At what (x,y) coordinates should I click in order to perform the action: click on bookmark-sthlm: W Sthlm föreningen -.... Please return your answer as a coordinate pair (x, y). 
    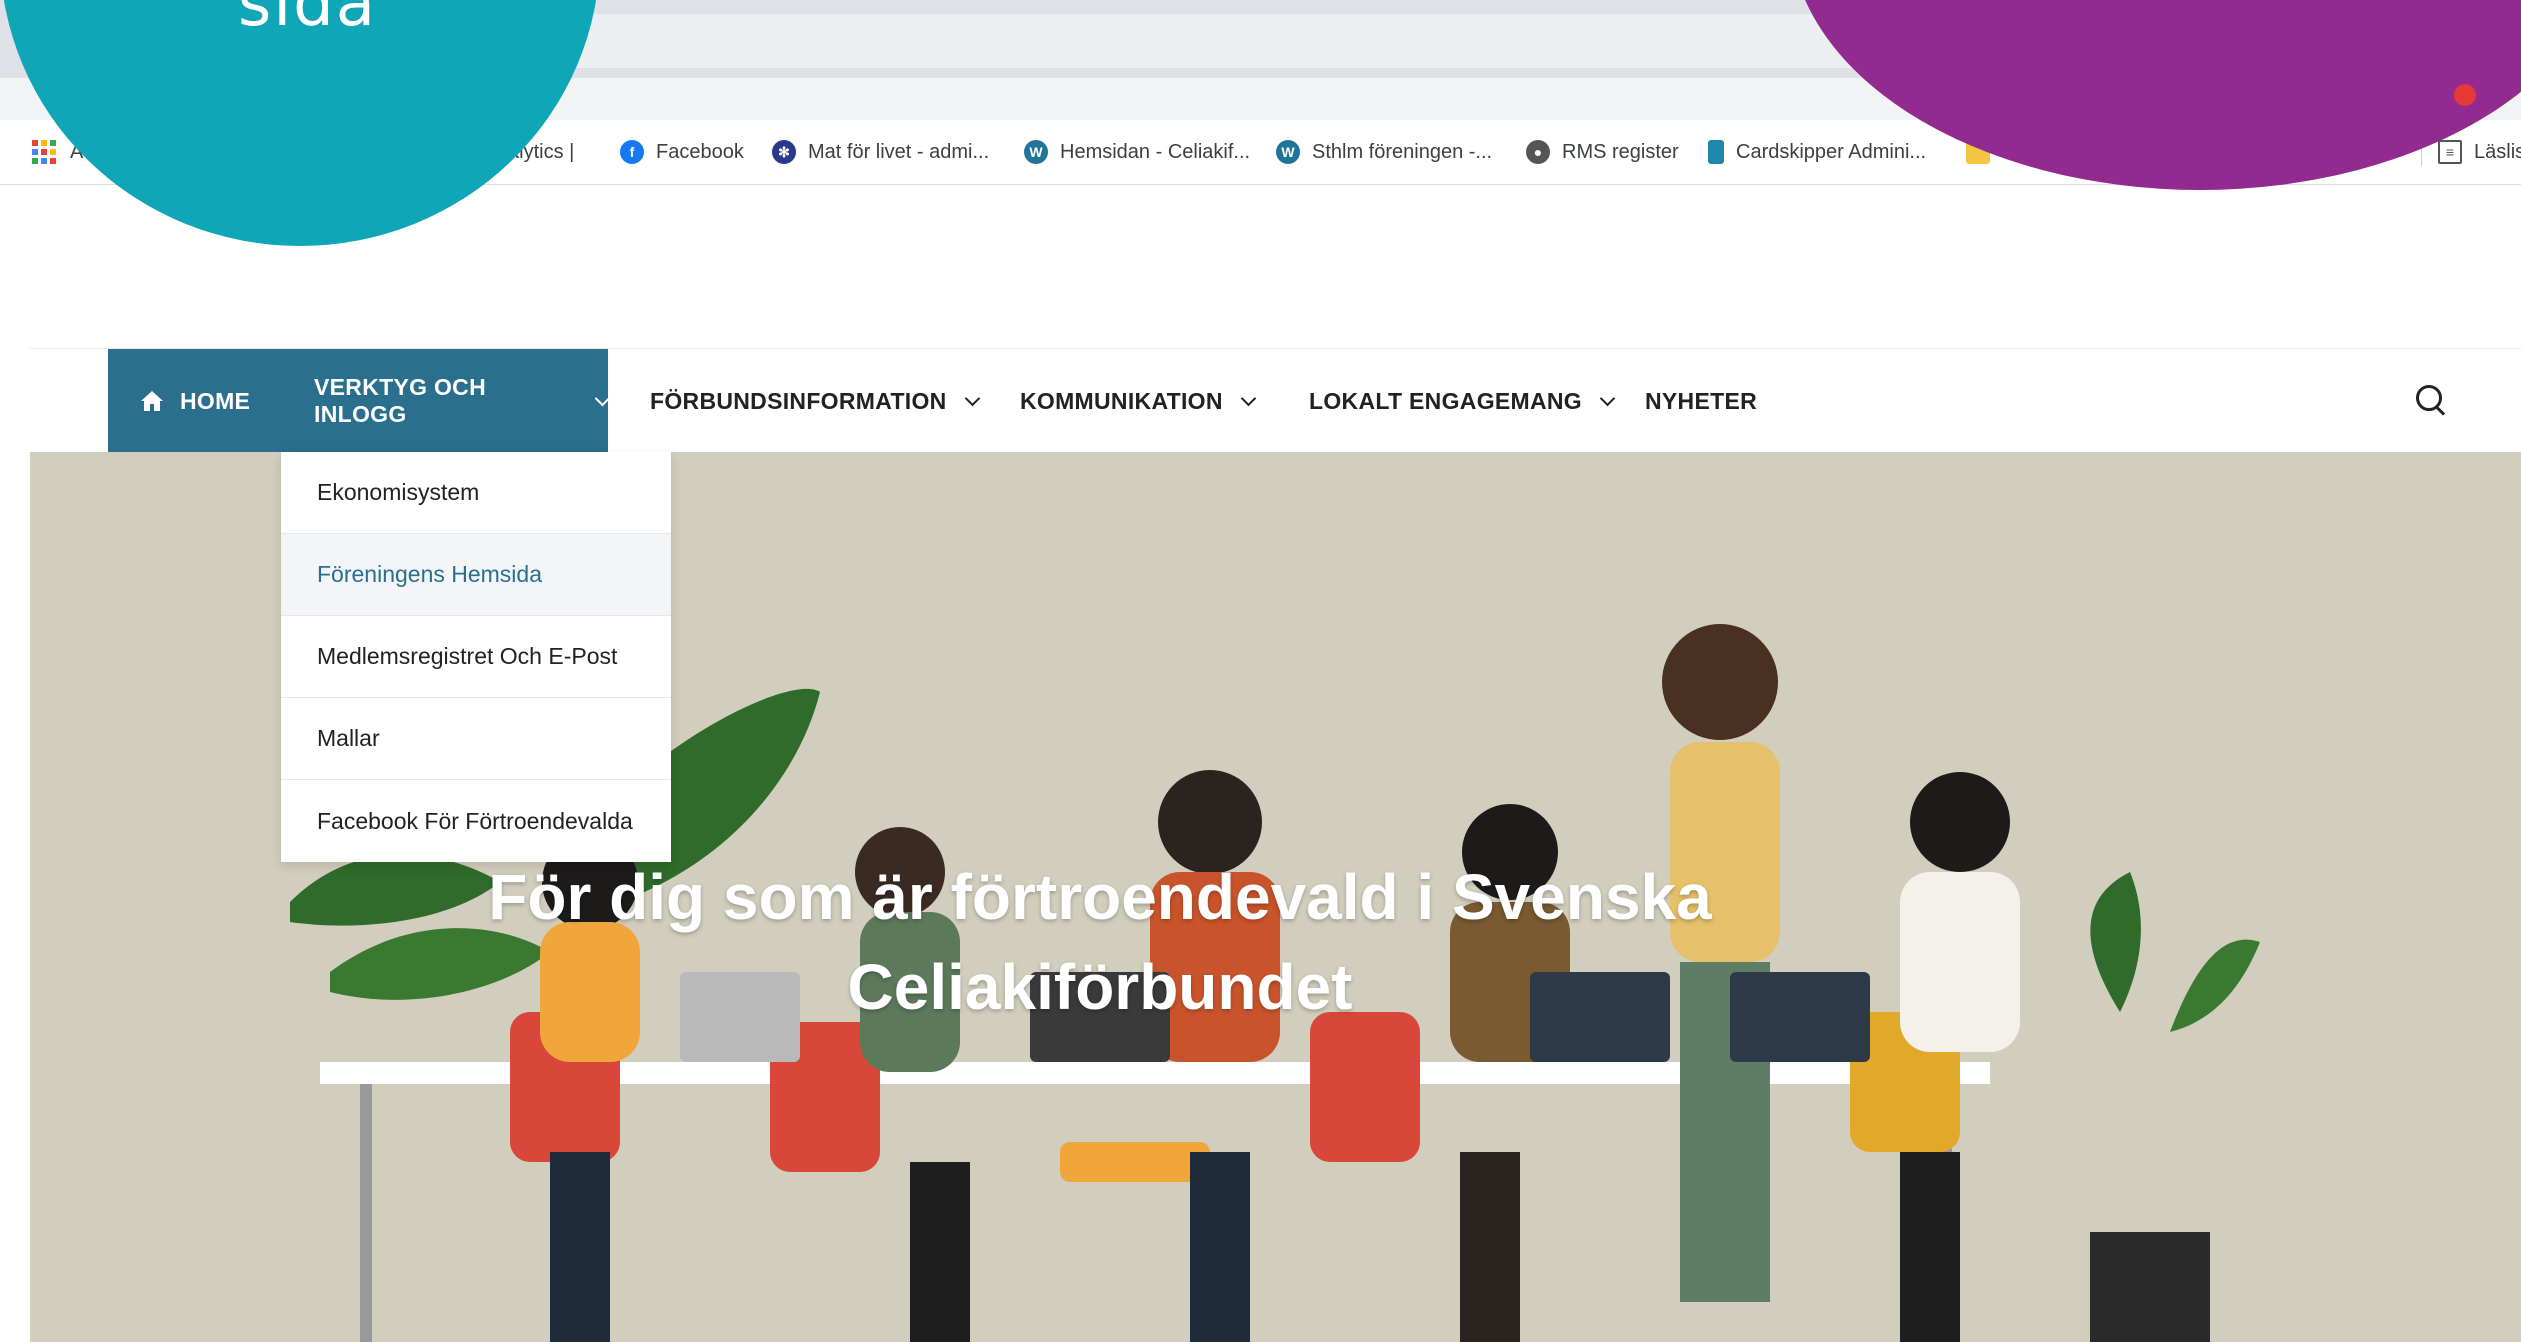
    Looking at the image, I should click on (1384, 152).